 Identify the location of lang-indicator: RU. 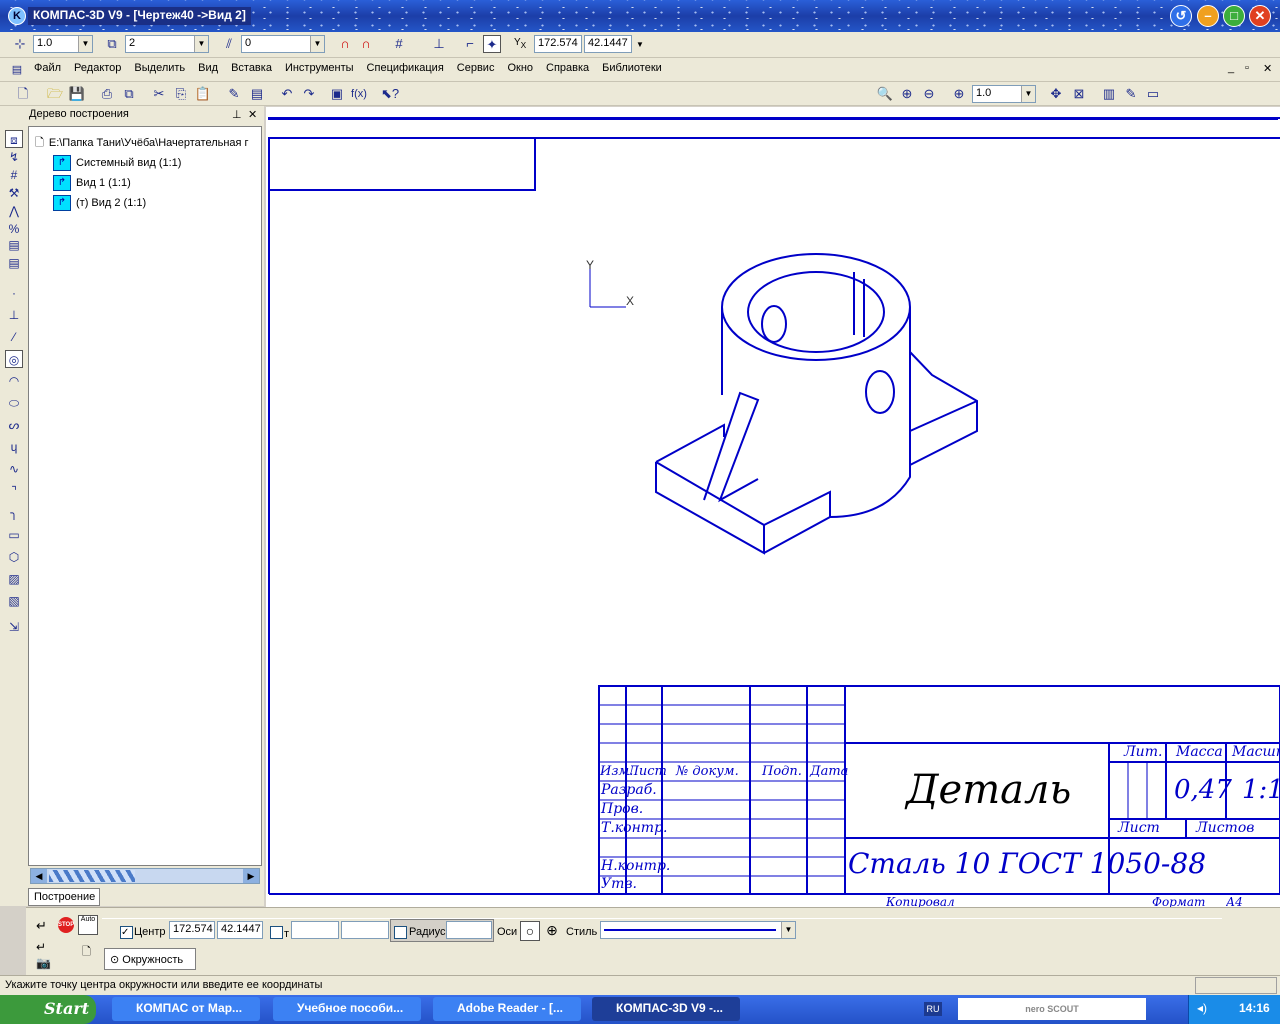
(933, 1009).